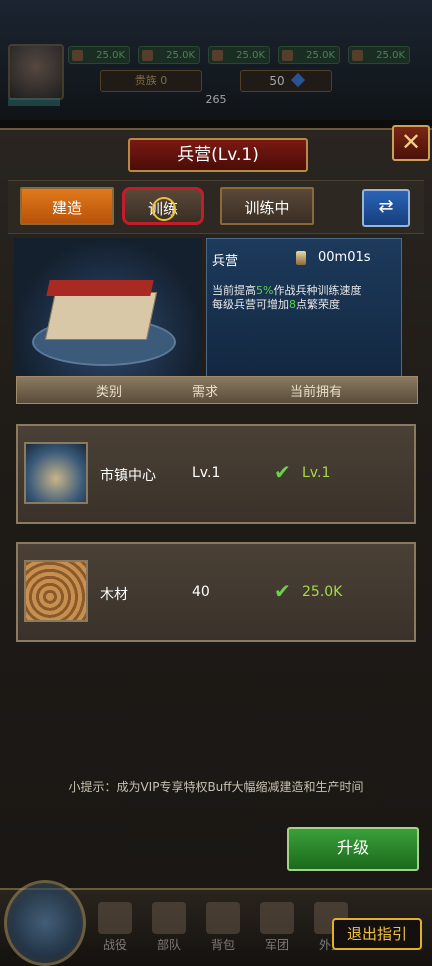 Image resolution: width=432 pixels, height=966 pixels. What do you see at coordinates (377, 934) in the screenshot?
I see `exit-guide-button: 退出指引` at bounding box center [377, 934].